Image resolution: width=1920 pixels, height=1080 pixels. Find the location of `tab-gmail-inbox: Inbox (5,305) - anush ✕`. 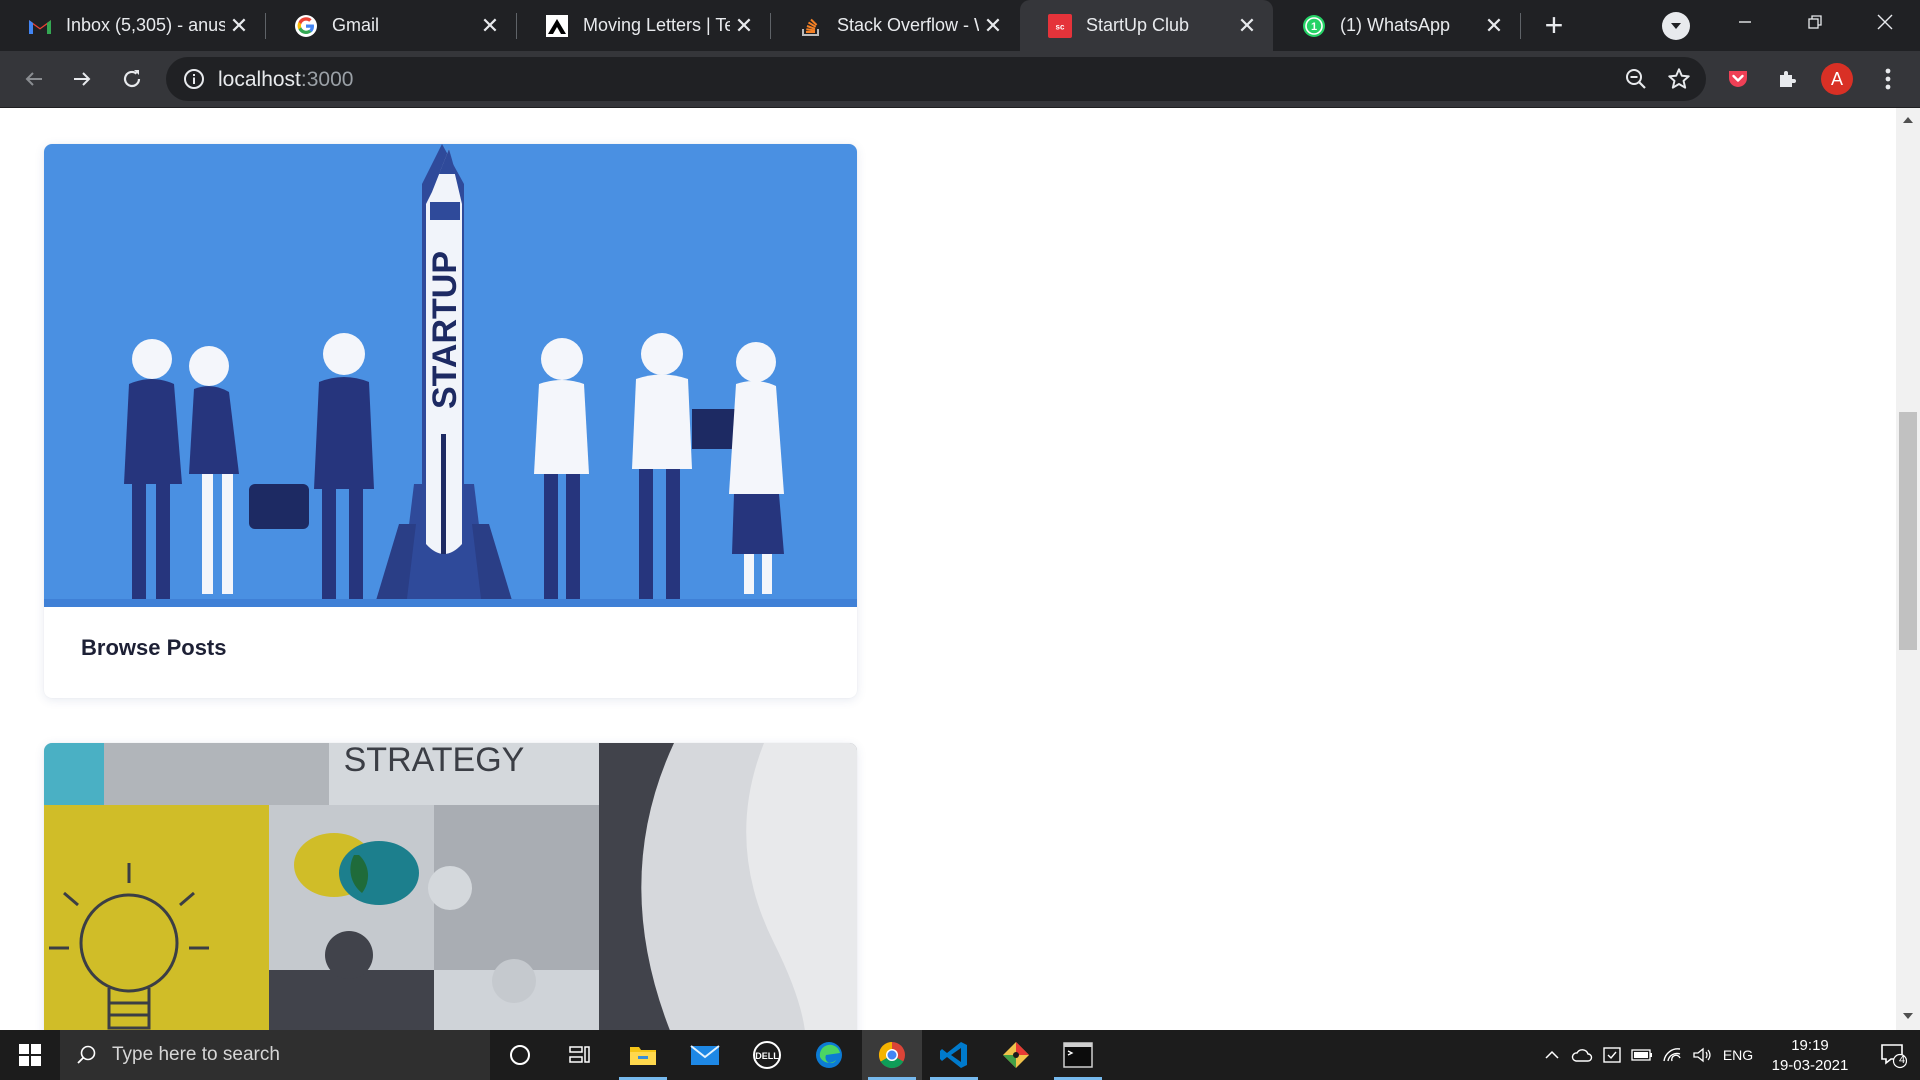

tab-gmail-inbox: Inbox (5,305) - anush ✕ is located at coordinates (132, 25).